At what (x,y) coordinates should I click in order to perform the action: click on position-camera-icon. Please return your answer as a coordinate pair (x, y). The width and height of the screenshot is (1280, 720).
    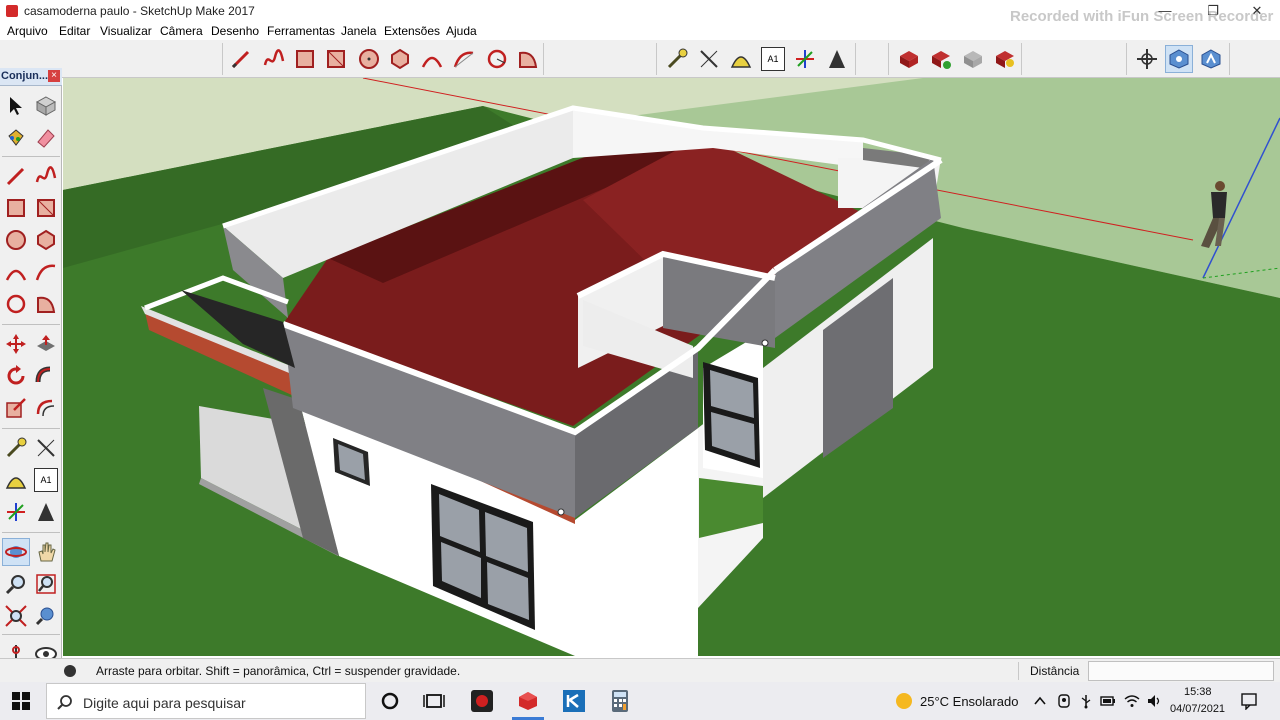
    Looking at the image, I should click on (1147, 59).